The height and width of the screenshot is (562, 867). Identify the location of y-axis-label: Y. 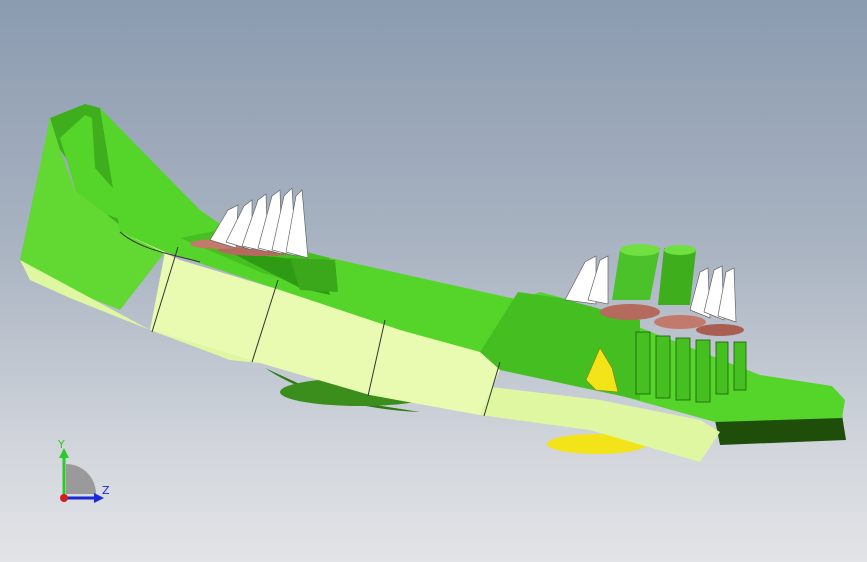
(61, 444).